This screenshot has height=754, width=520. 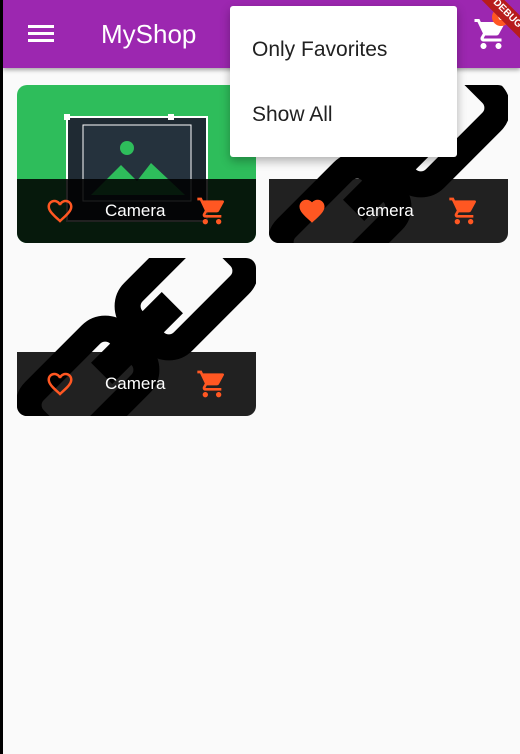 I want to click on menu-item-only-favorites: Only Favorites, so click(x=343, y=50).